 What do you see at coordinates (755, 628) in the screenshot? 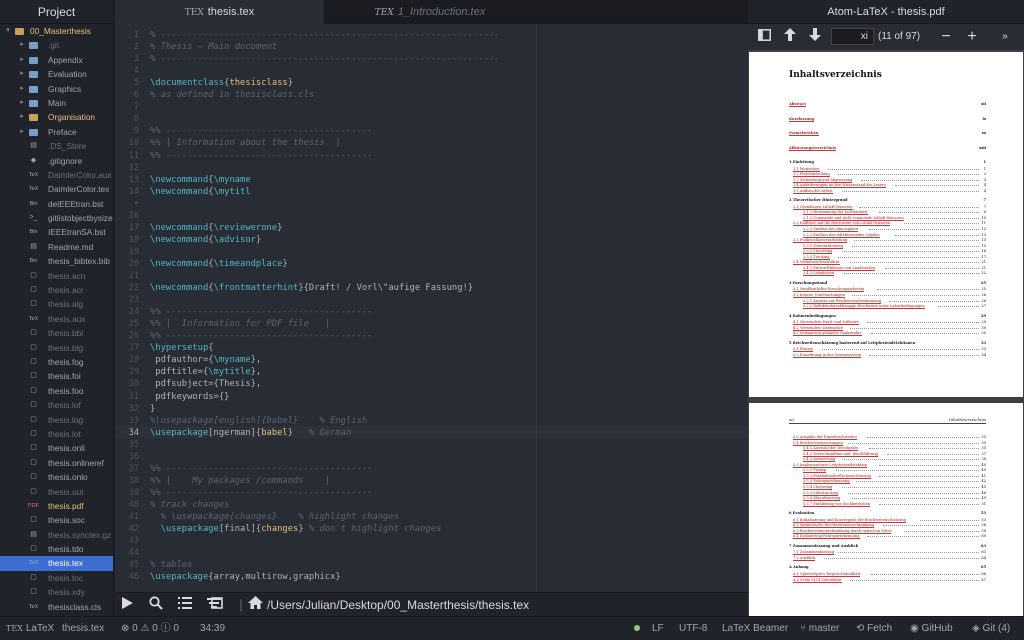
I see `grammar-selector: LaTeX Beamer` at bounding box center [755, 628].